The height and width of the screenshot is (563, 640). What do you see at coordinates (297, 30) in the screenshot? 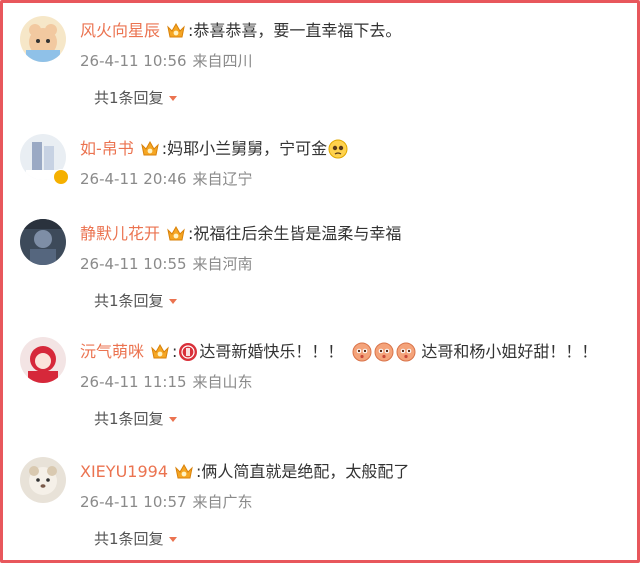
I see `comment-text: 恭喜恭喜，要一直幸福下去。` at bounding box center [297, 30].